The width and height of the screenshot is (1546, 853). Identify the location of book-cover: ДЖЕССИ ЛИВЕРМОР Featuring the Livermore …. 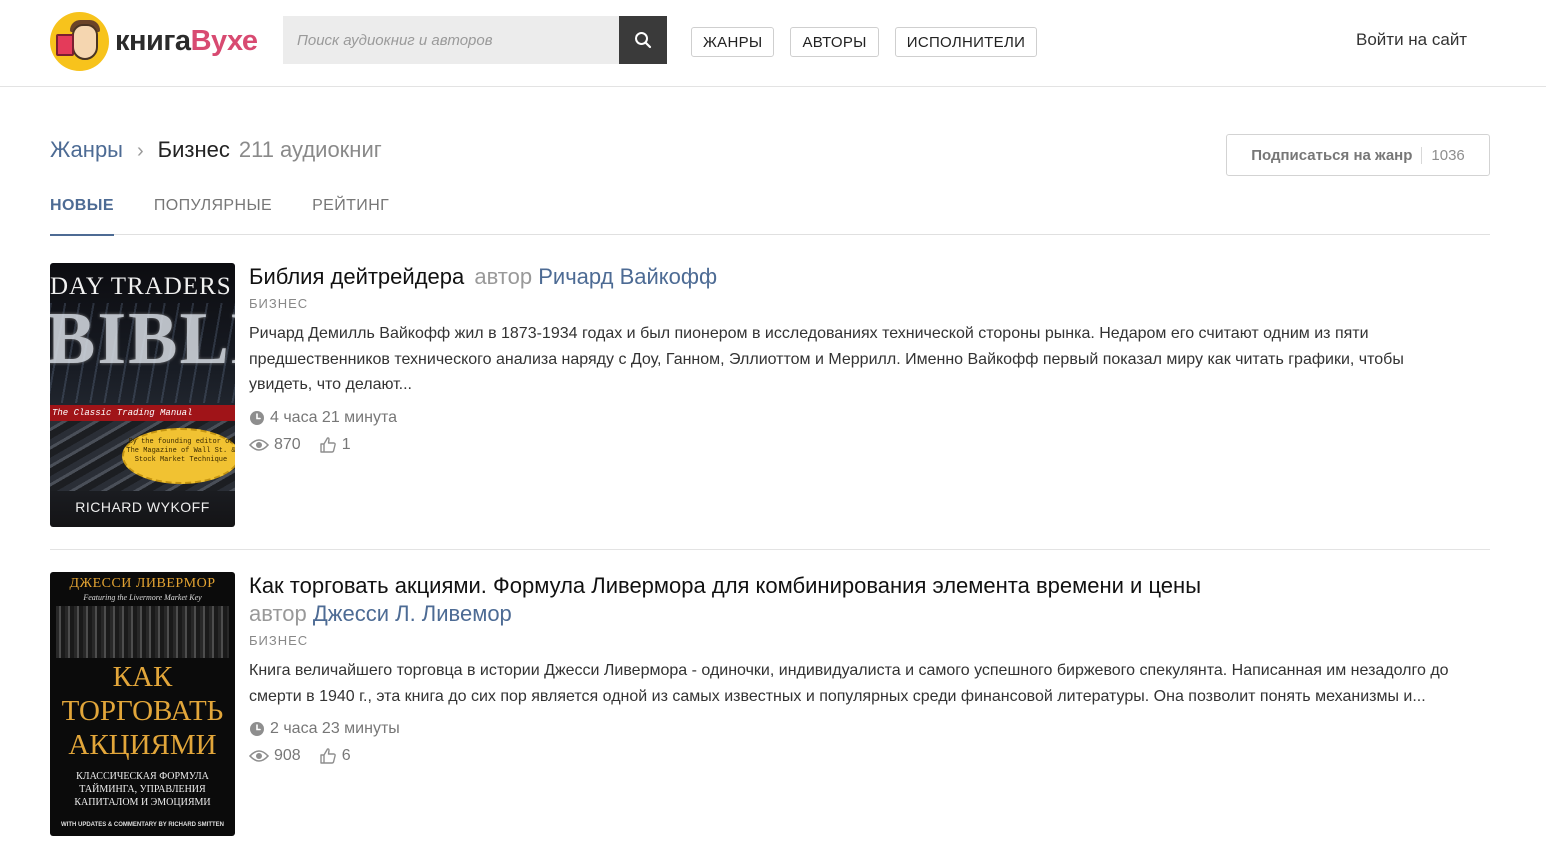
(142, 704).